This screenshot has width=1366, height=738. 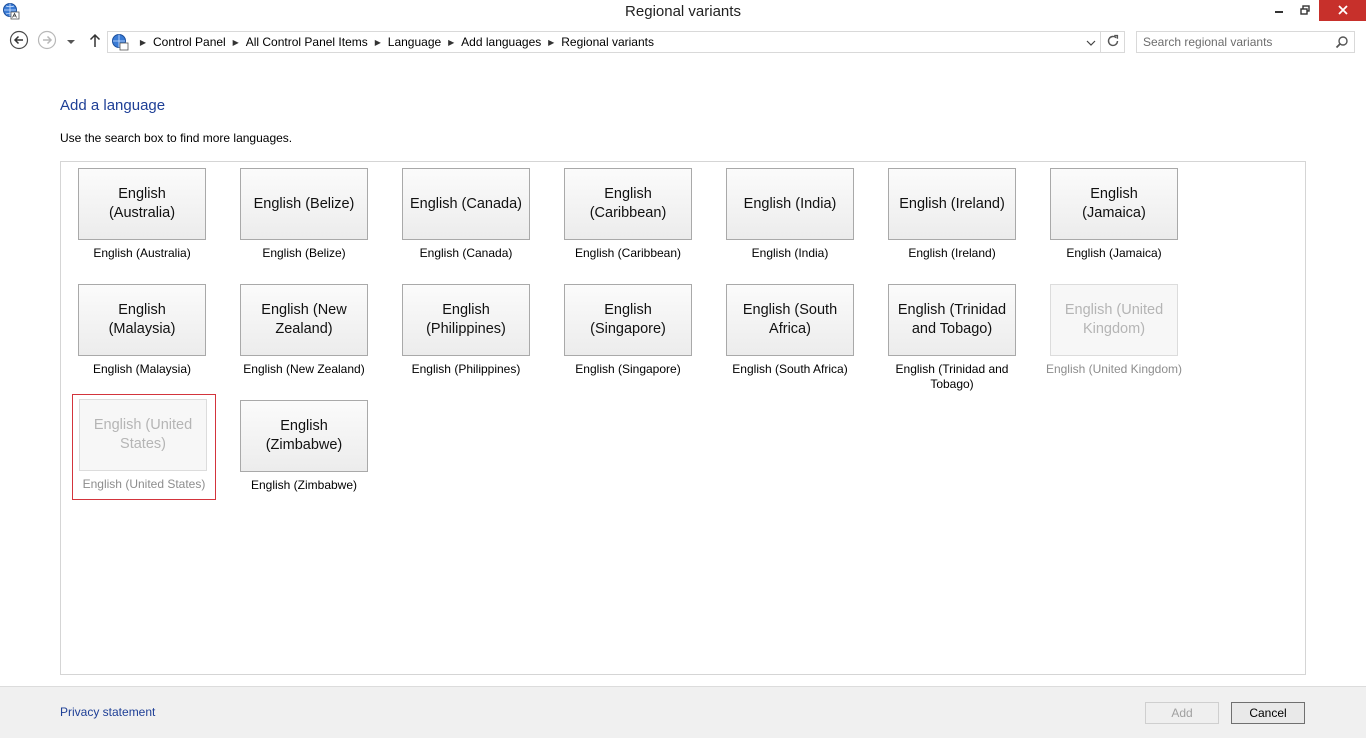 I want to click on language-tile-icon: English (Trinidad and Tobago), so click(x=952, y=320).